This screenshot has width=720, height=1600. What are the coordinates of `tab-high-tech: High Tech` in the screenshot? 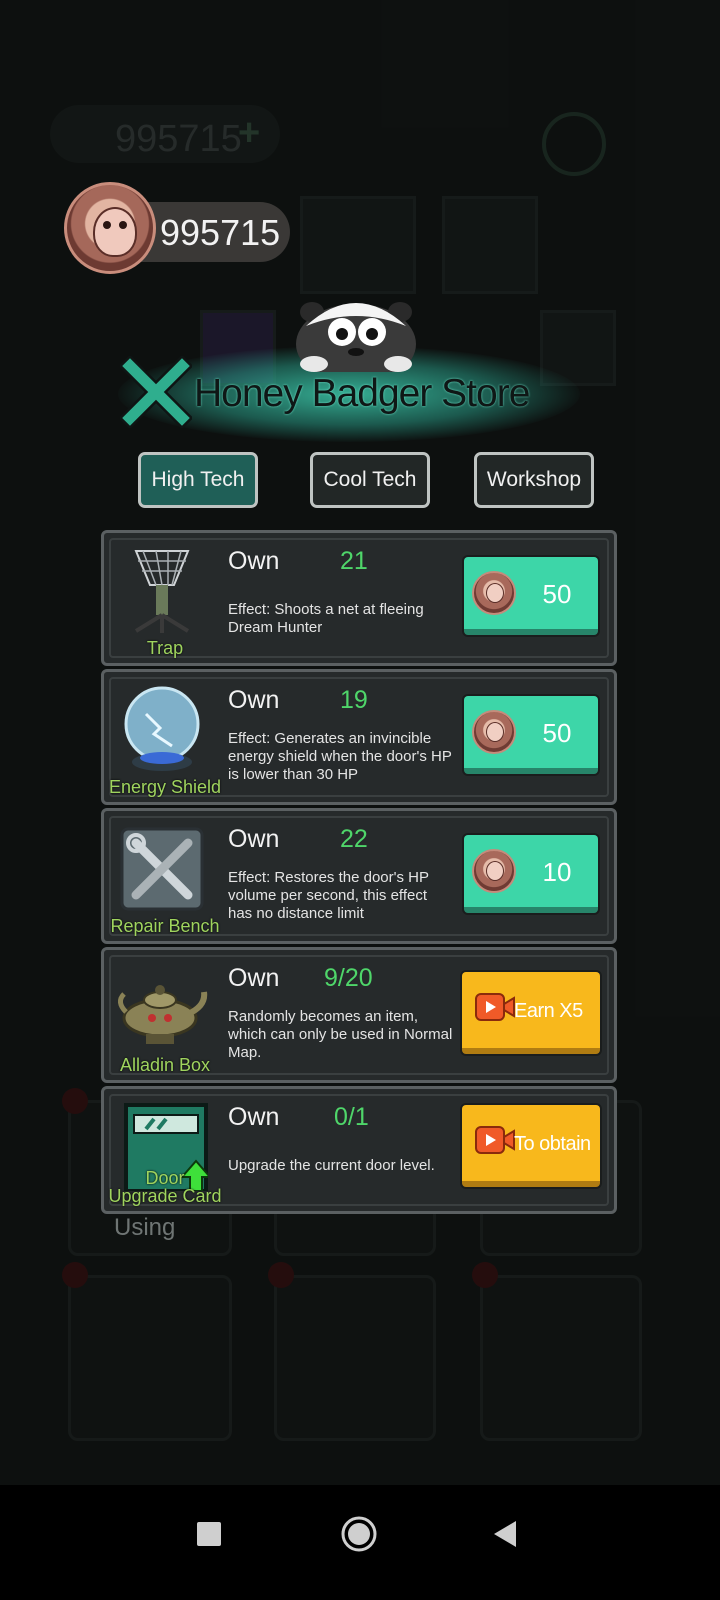 It's located at (198, 480).